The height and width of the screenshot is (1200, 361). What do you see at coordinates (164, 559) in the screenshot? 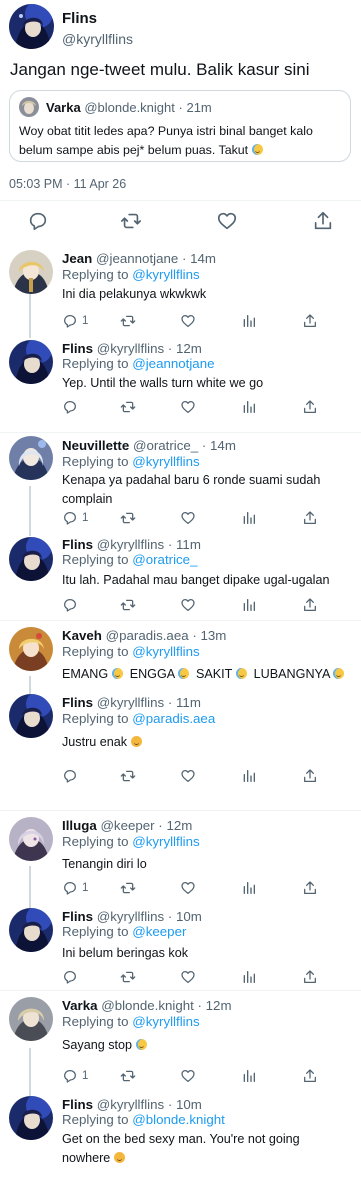
I see `mention-link: @oratrice_` at bounding box center [164, 559].